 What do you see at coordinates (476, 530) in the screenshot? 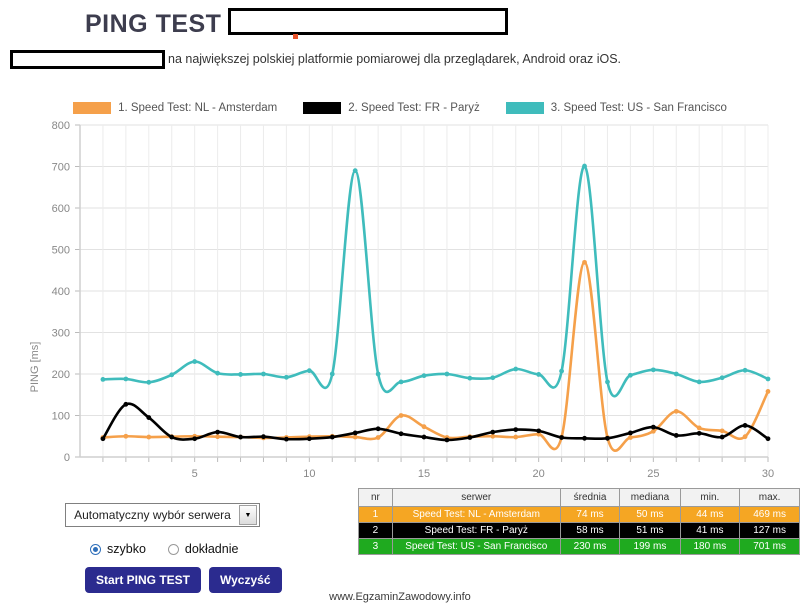
I see `cell-serwer: Speed Test: FR - Paryż` at bounding box center [476, 530].